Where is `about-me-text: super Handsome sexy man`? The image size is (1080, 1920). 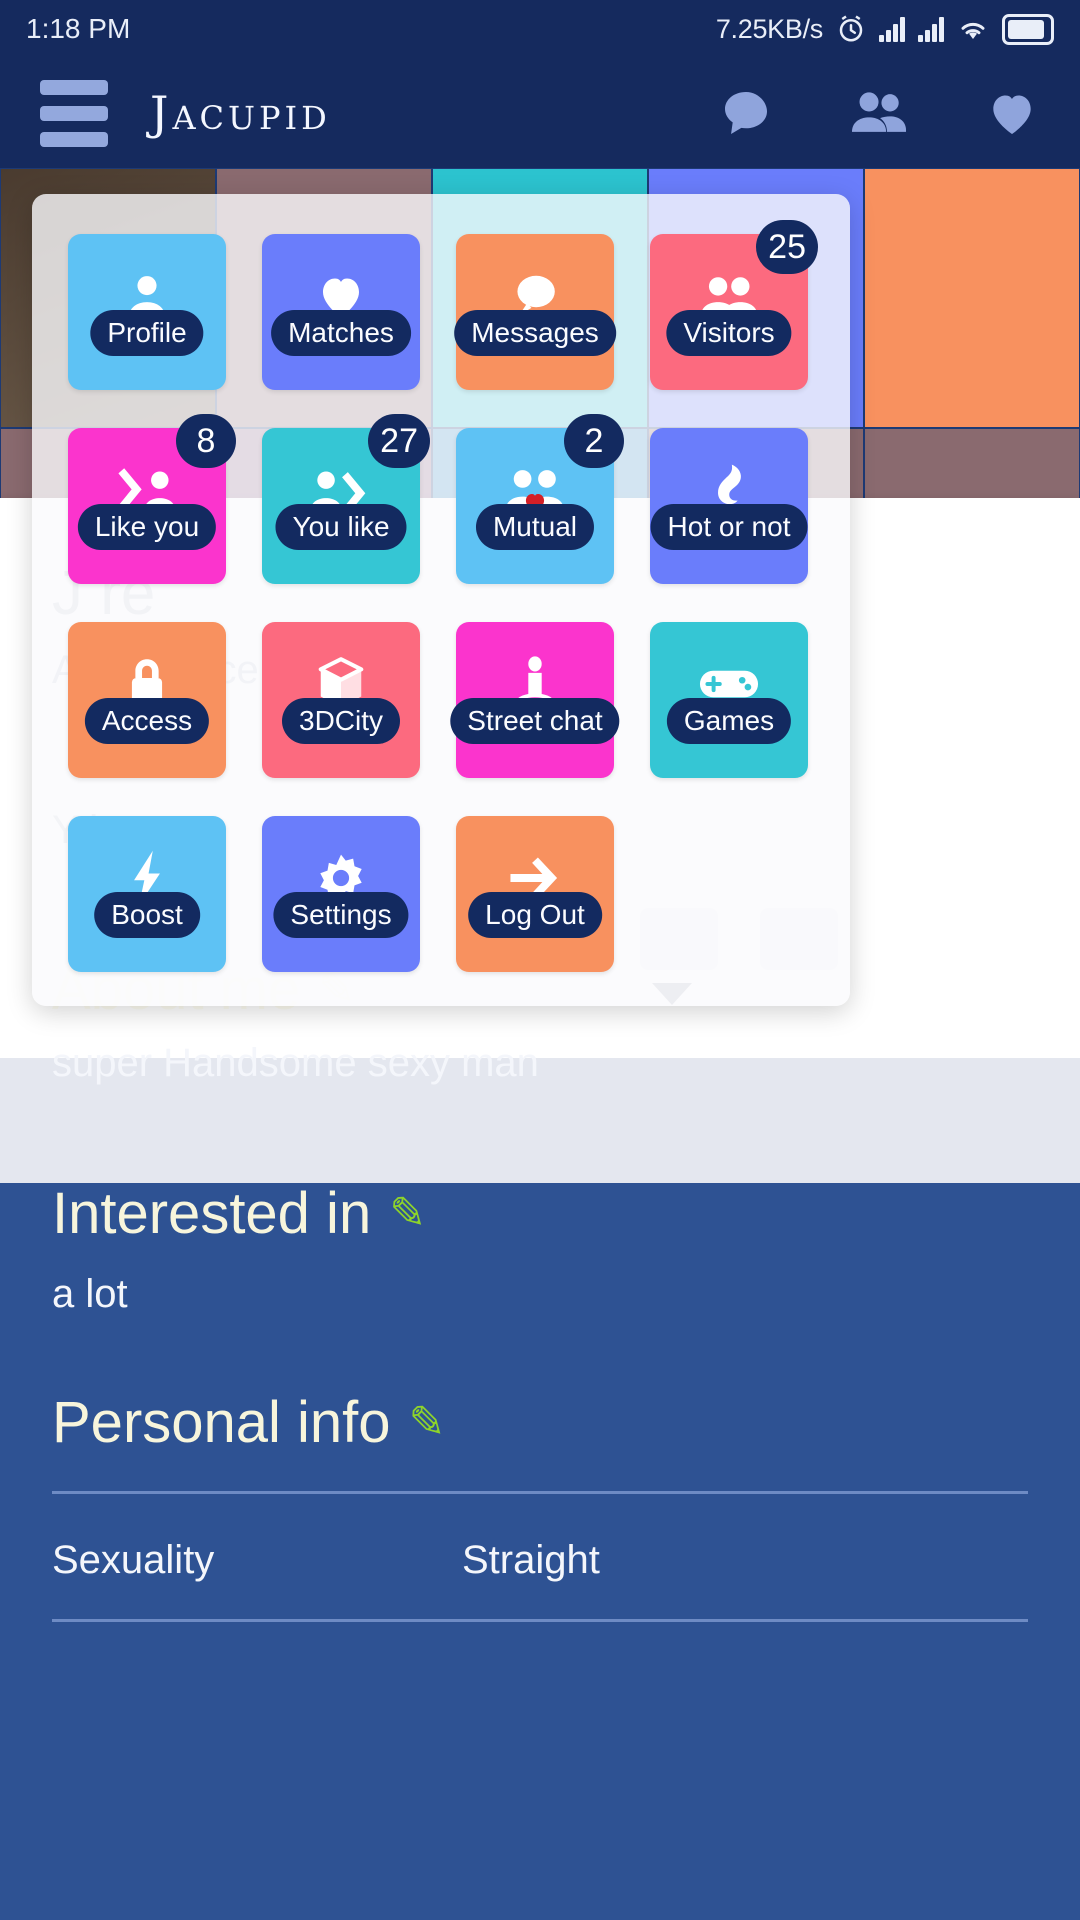
about-me-text: super Handsome sexy man is located at coordinates (295, 1063).